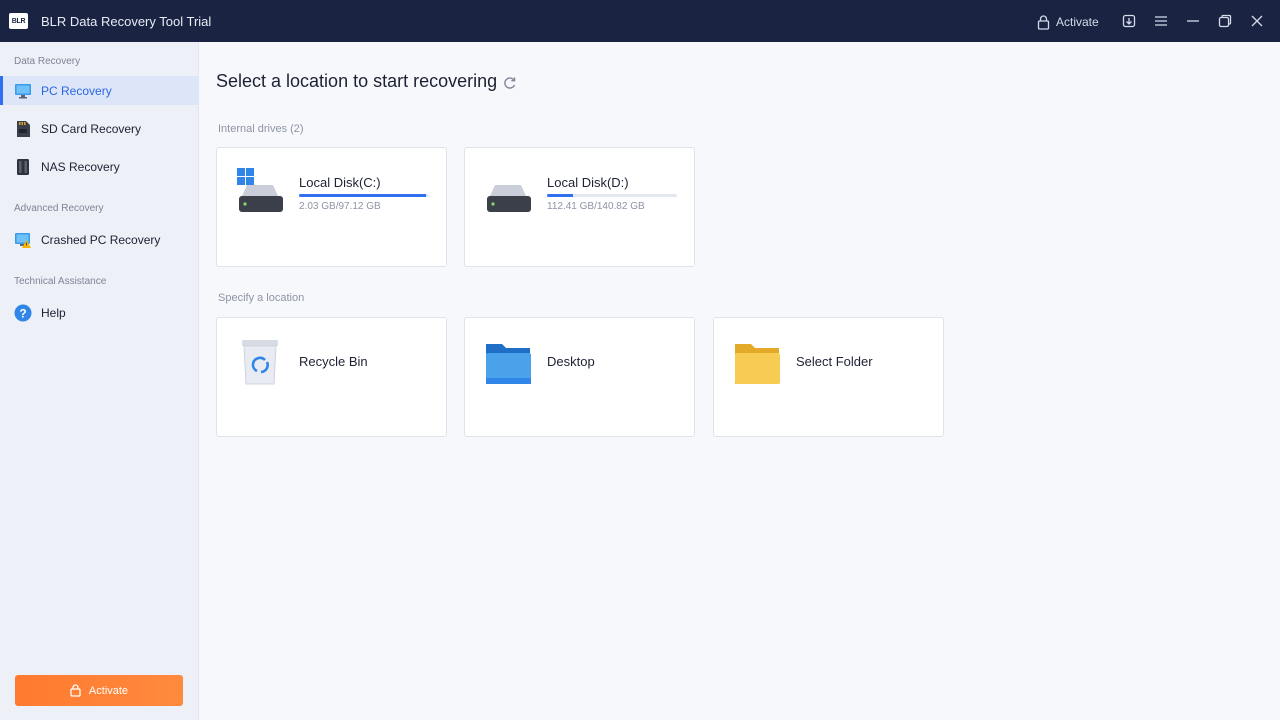 The height and width of the screenshot is (720, 1280). I want to click on sidebar-item-nas-recovery: NAS Recovery, so click(99, 166).